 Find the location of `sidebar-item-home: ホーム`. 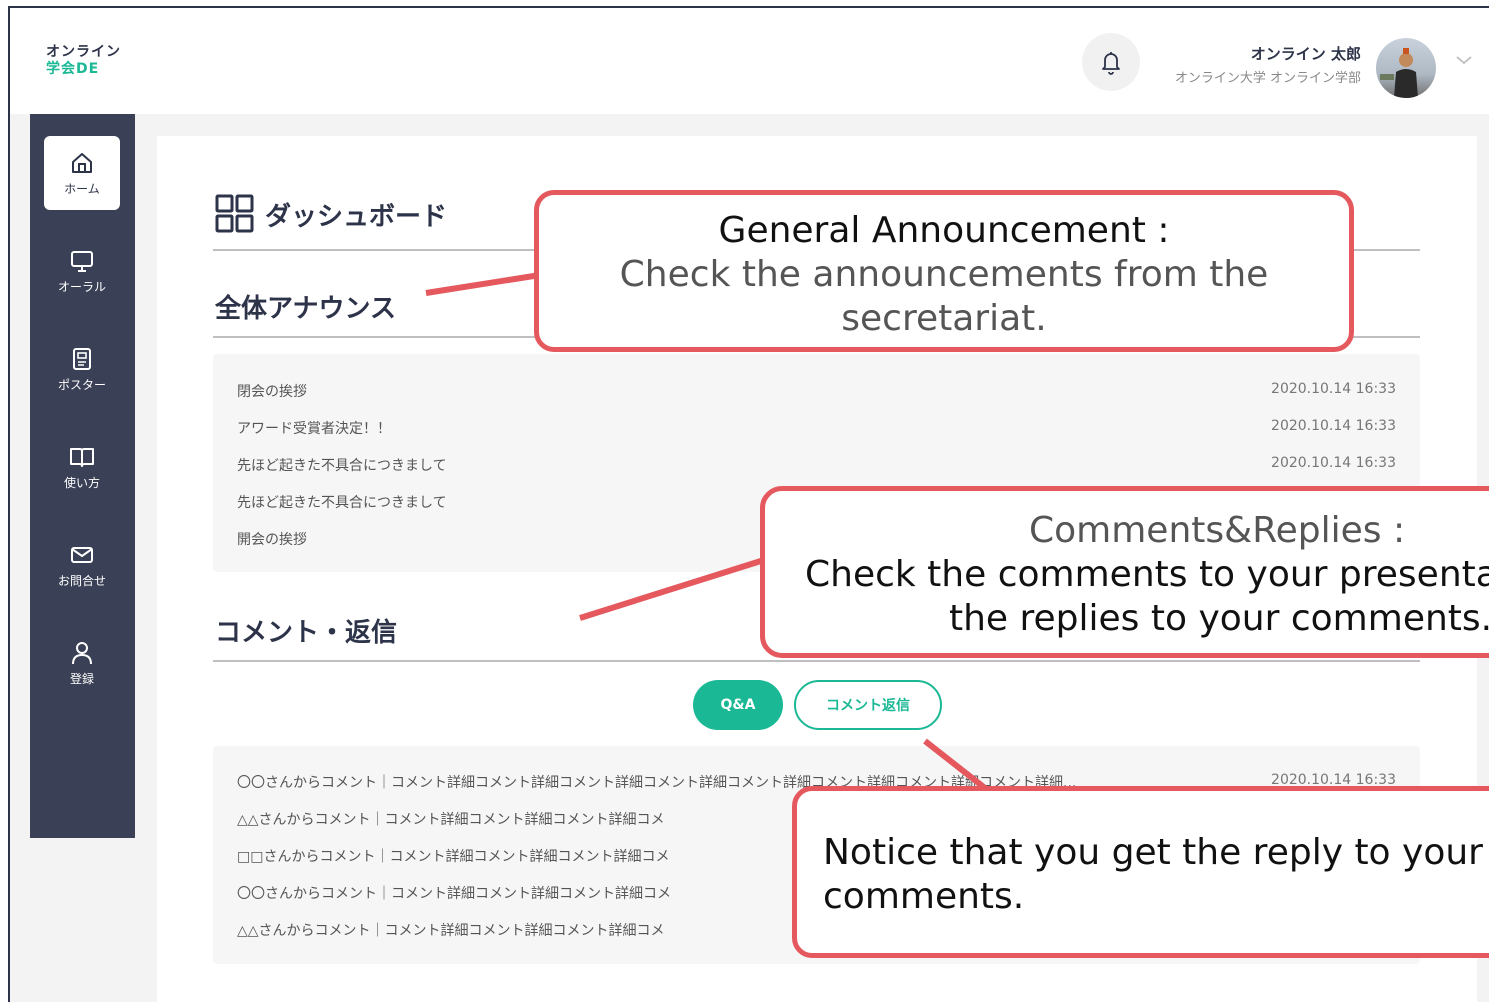

sidebar-item-home: ホーム is located at coordinates (82, 173).